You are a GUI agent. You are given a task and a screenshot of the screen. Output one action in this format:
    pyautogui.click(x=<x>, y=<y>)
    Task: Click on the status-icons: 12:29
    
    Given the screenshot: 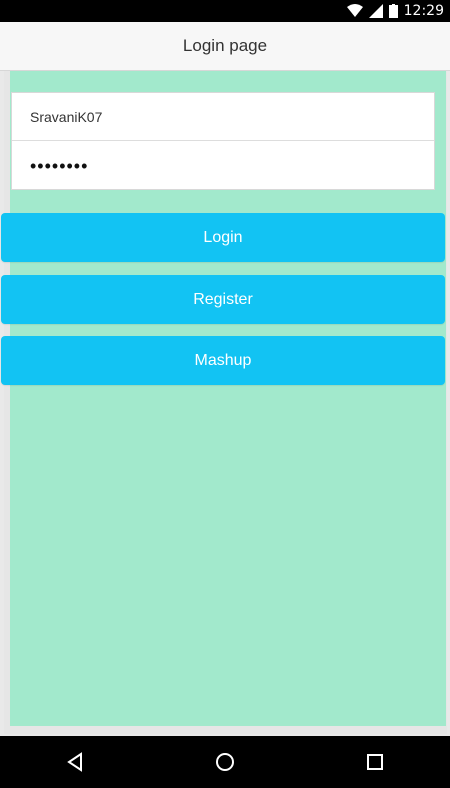 What is the action you would take?
    pyautogui.click(x=395, y=11)
    